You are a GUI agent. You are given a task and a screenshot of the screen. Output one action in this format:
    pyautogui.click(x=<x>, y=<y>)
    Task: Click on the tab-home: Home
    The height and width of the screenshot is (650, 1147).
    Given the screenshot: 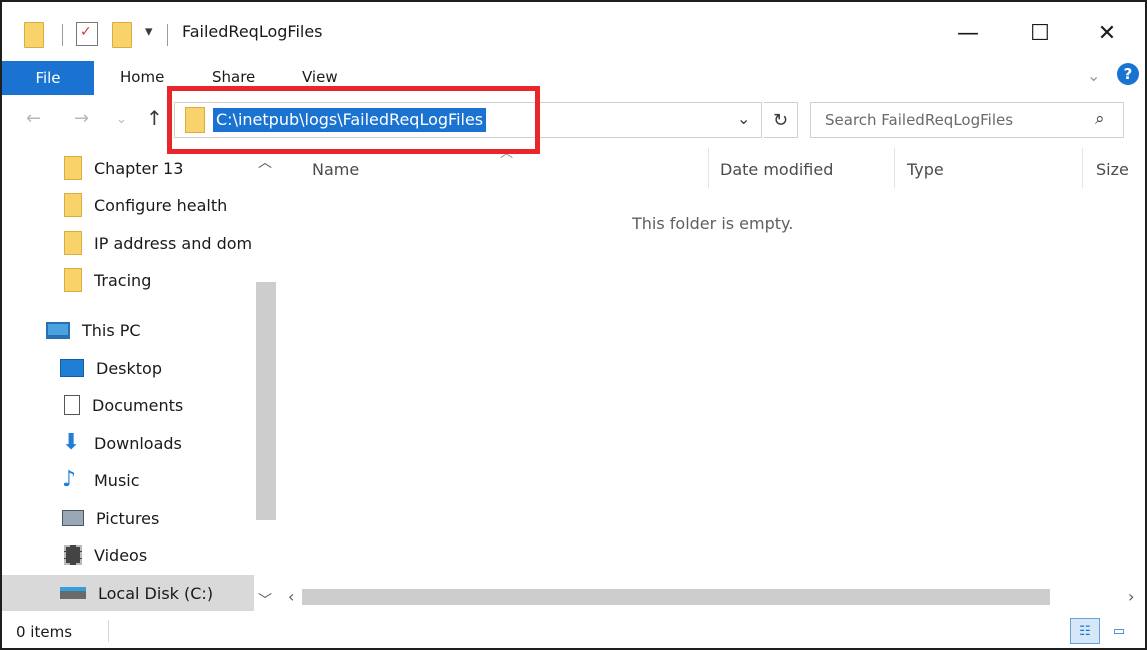 What is the action you would take?
    pyautogui.click(x=142, y=77)
    